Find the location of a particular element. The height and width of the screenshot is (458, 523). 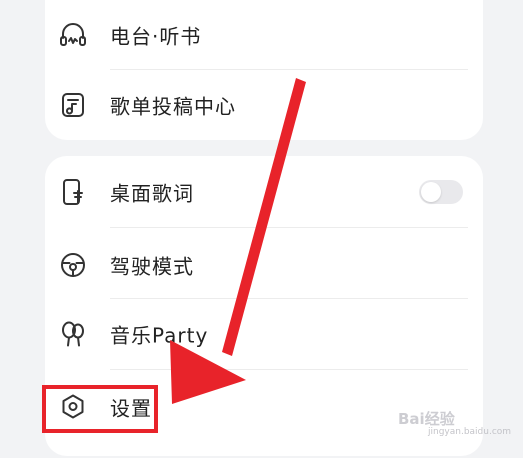

baidu-watermark: Bai经验 jingyan.baidu.com is located at coordinates (454, 422).